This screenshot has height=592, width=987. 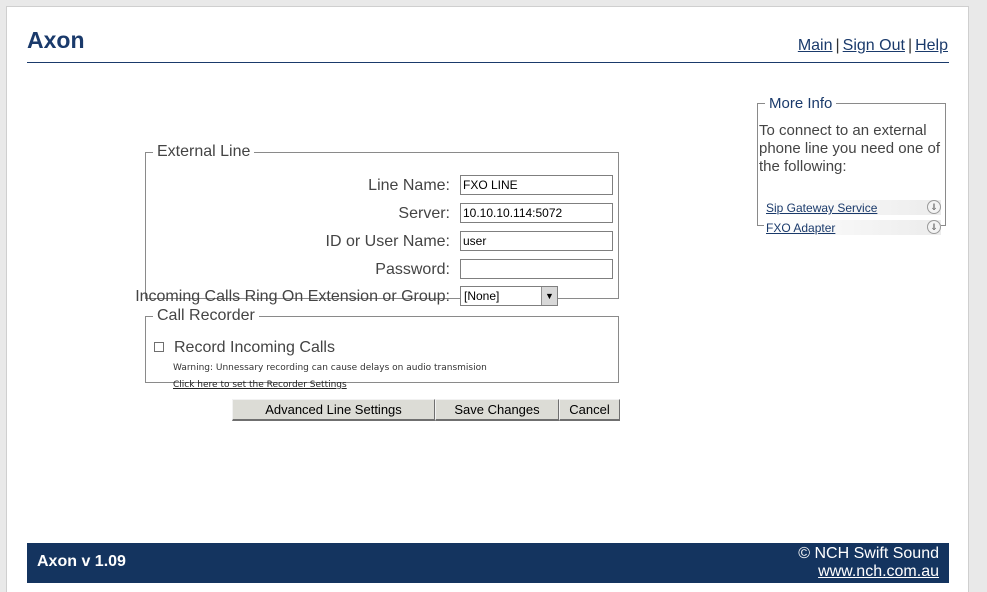 I want to click on record-incoming-label: Record Incoming Calls, so click(x=254, y=348).